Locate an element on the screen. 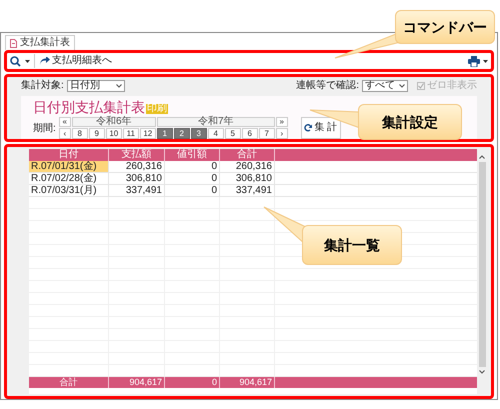 The image size is (500, 409). field-label: 連帳等で確認: is located at coordinates (327, 86).